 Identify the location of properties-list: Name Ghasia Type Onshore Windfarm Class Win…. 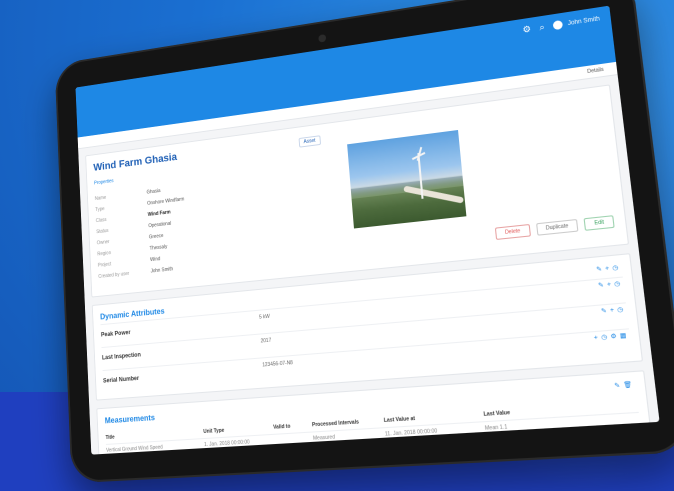
(187, 226).